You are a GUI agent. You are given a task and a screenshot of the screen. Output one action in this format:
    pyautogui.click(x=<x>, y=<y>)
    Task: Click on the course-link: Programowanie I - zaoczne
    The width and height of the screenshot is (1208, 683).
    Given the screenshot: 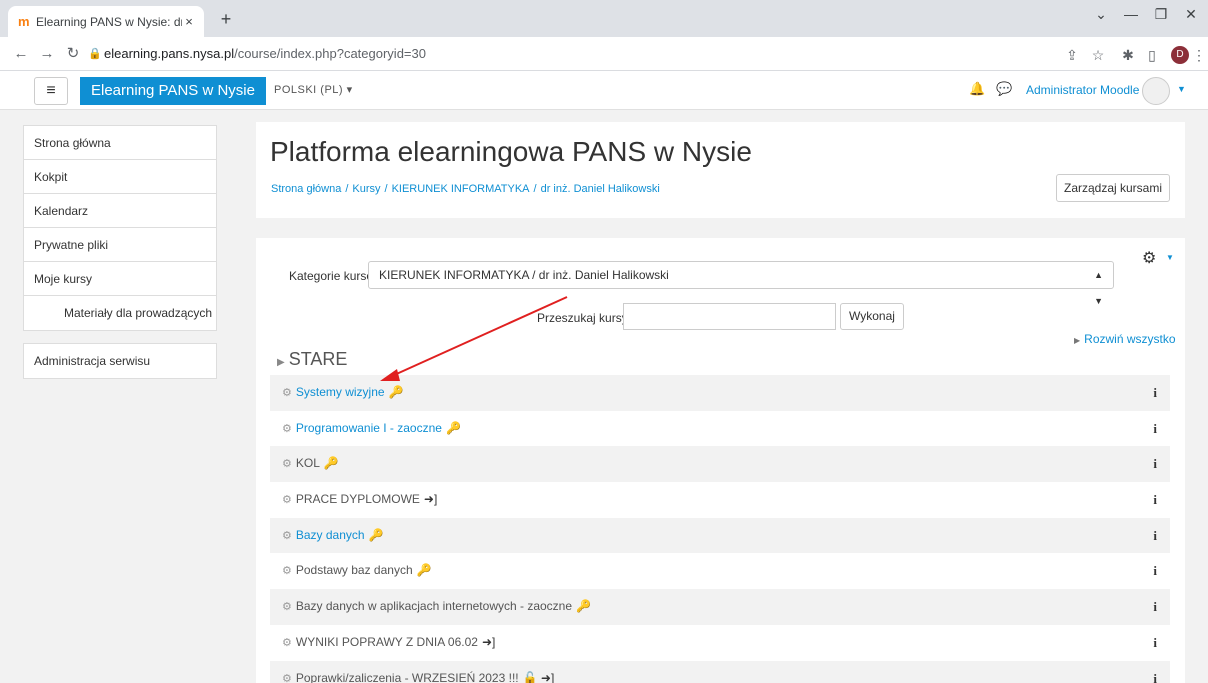 What is the action you would take?
    pyautogui.click(x=369, y=428)
    